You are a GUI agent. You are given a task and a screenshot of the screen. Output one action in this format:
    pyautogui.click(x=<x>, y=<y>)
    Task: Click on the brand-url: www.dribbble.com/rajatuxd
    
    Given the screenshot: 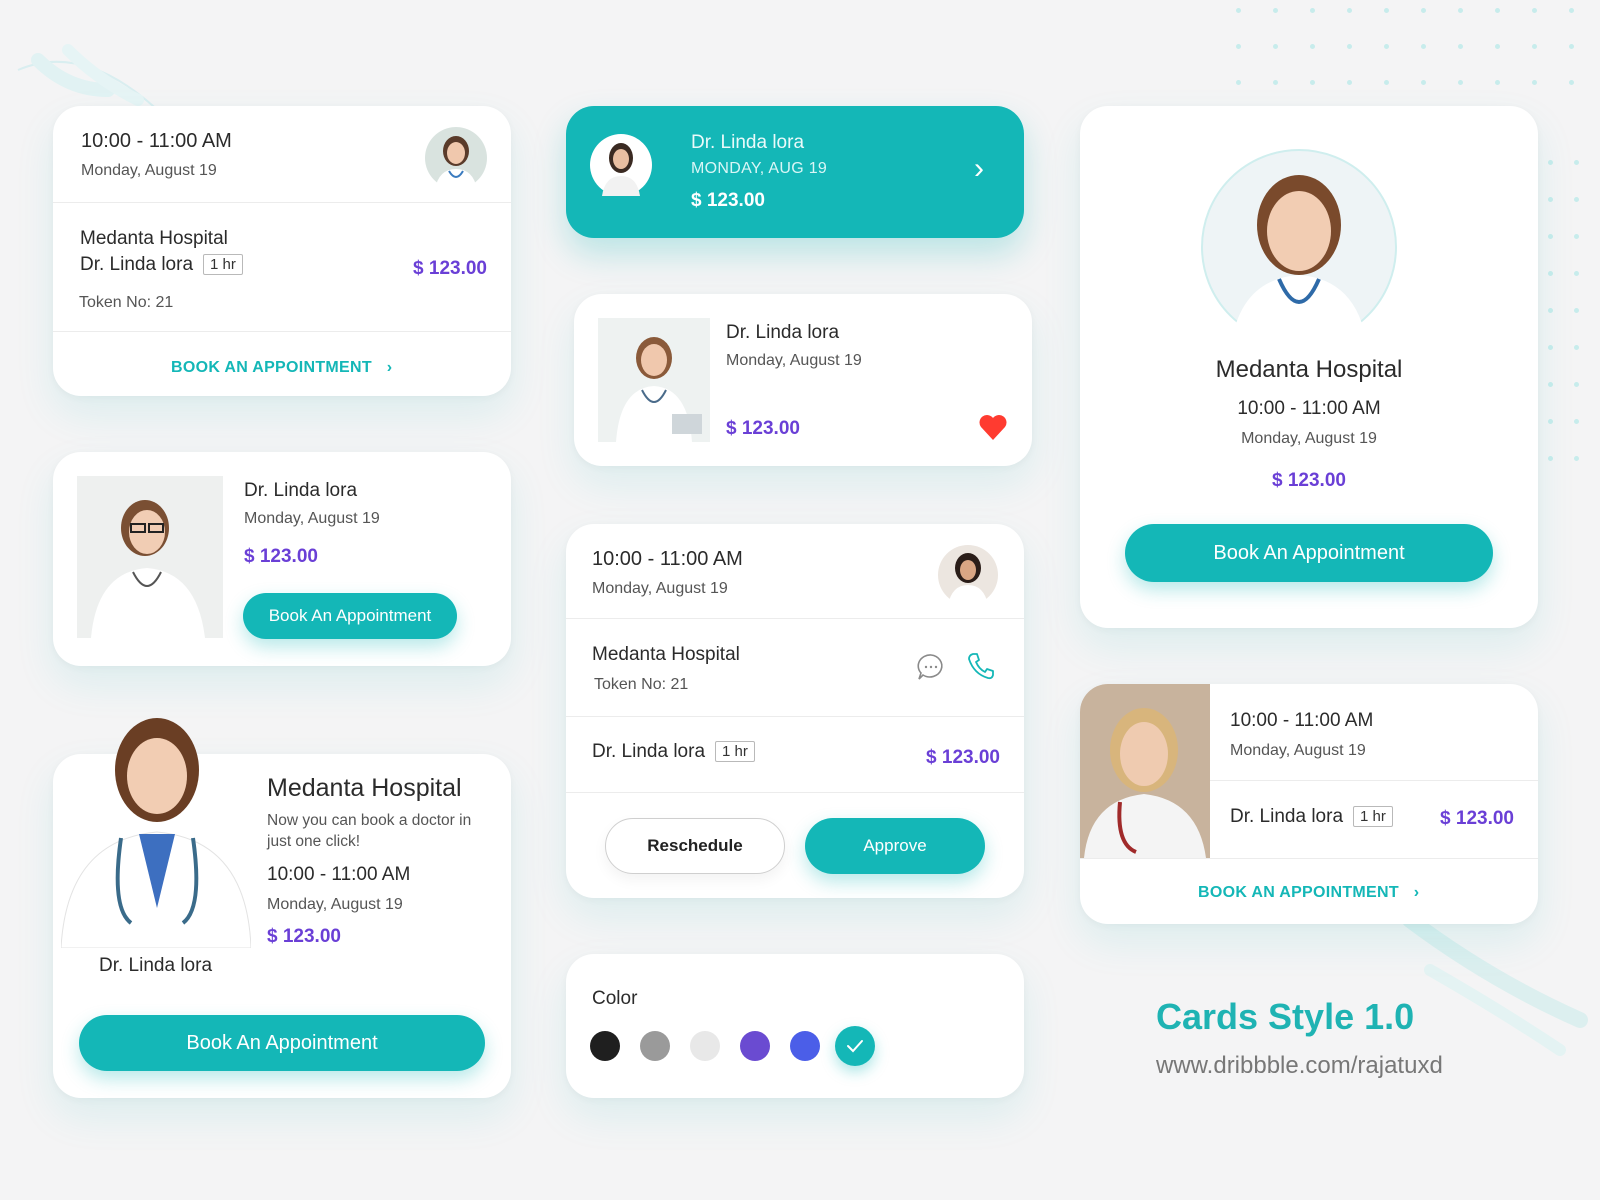 What is the action you would take?
    pyautogui.click(x=1299, y=1065)
    